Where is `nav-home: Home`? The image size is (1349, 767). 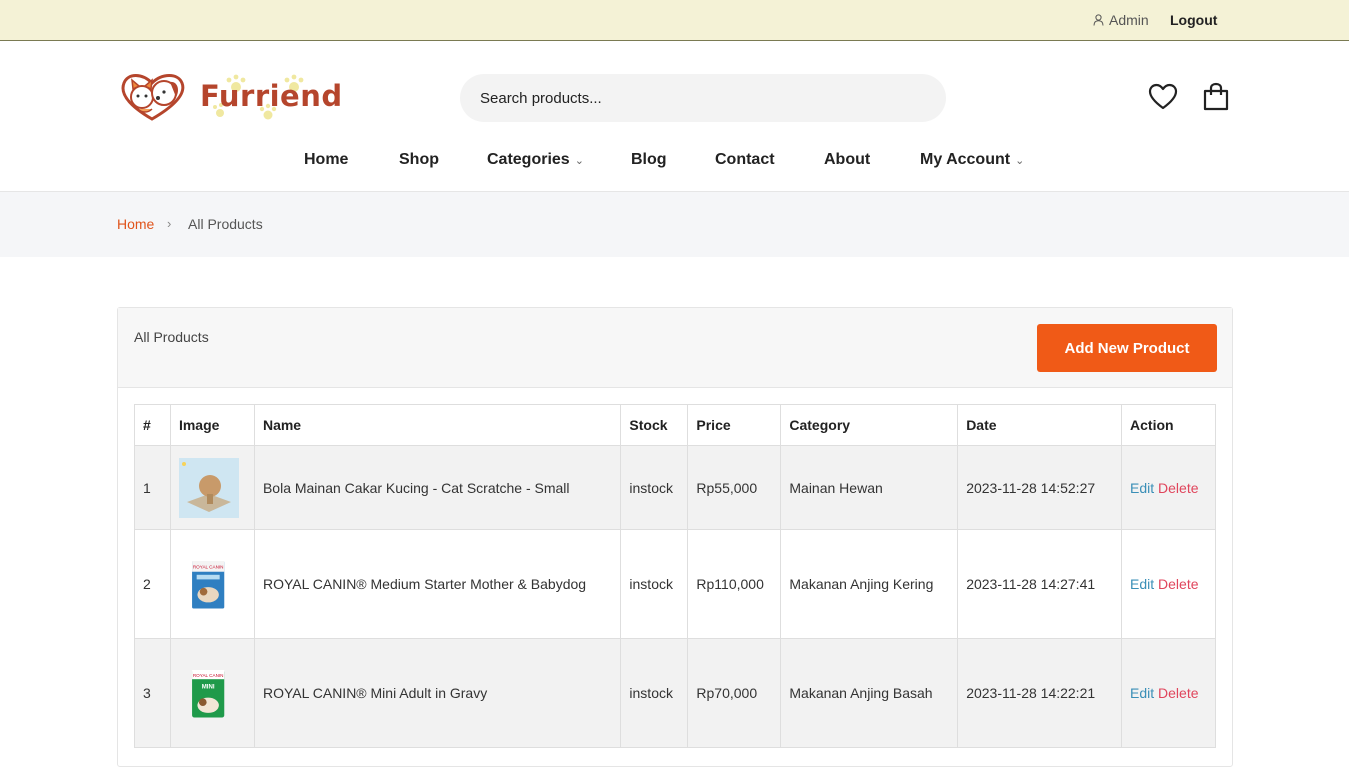 nav-home: Home is located at coordinates (326, 160).